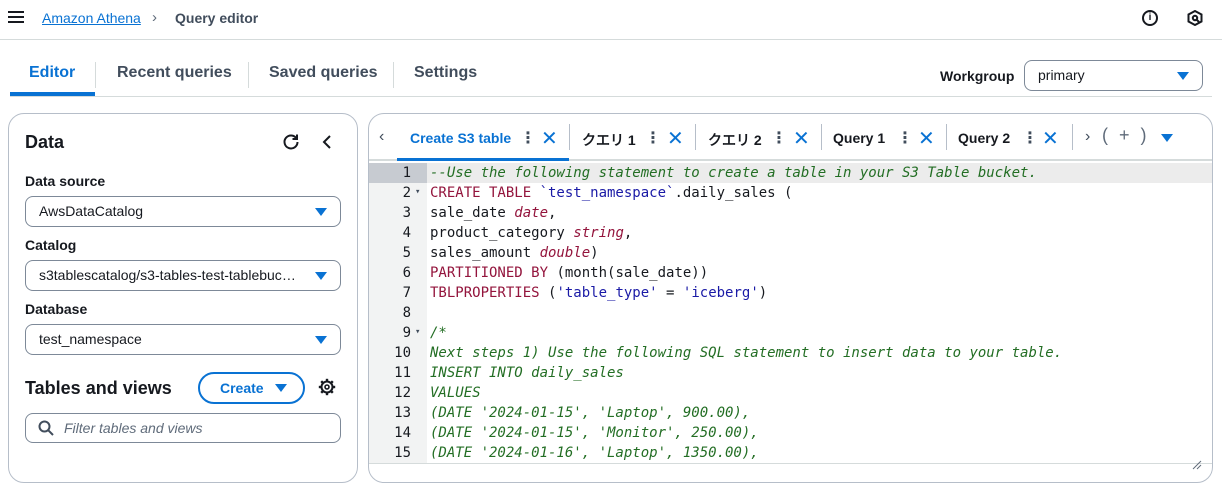 The image size is (1222, 483). Describe the element at coordinates (790, 463) in the screenshot. I see `editor-bottom-divider` at that location.